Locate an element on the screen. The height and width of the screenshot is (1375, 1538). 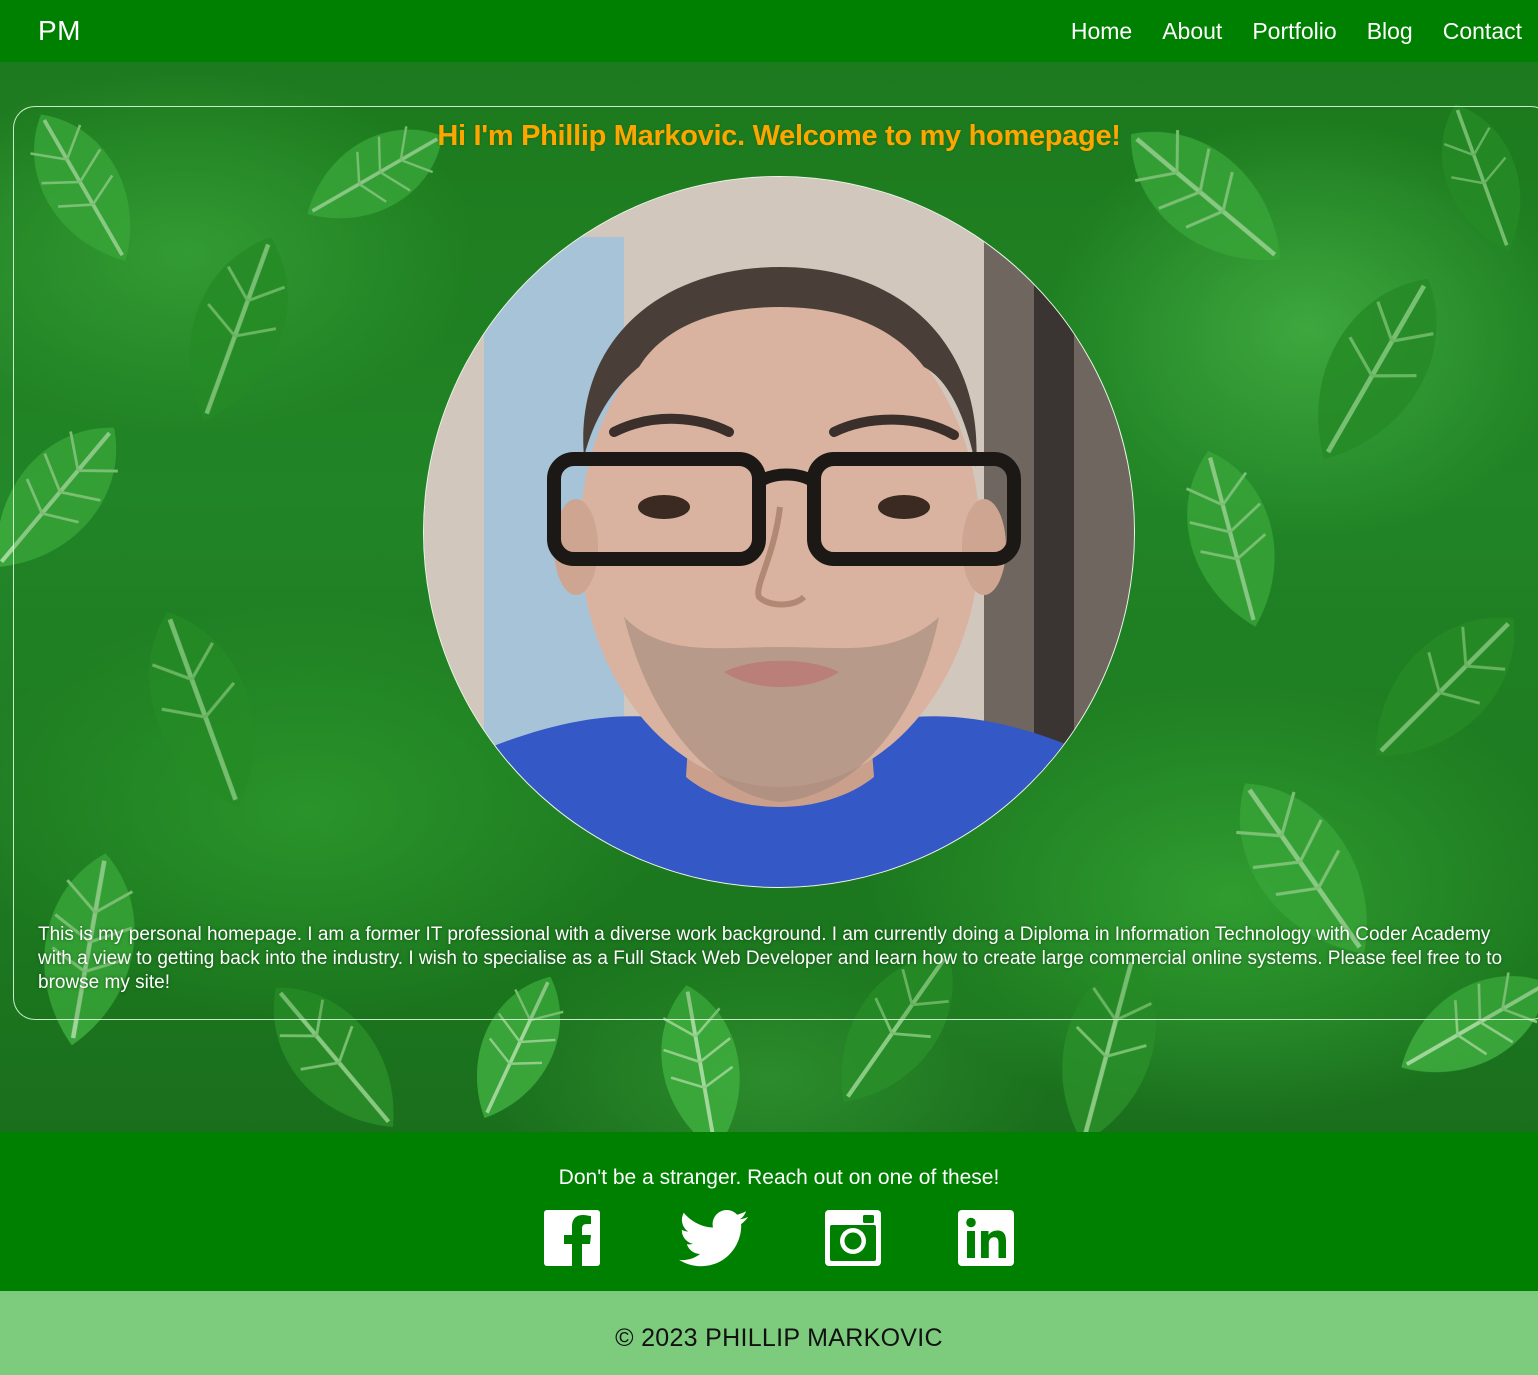
nav-links: Home About Portfolio Blog Contact is located at coordinates (1281, 31).